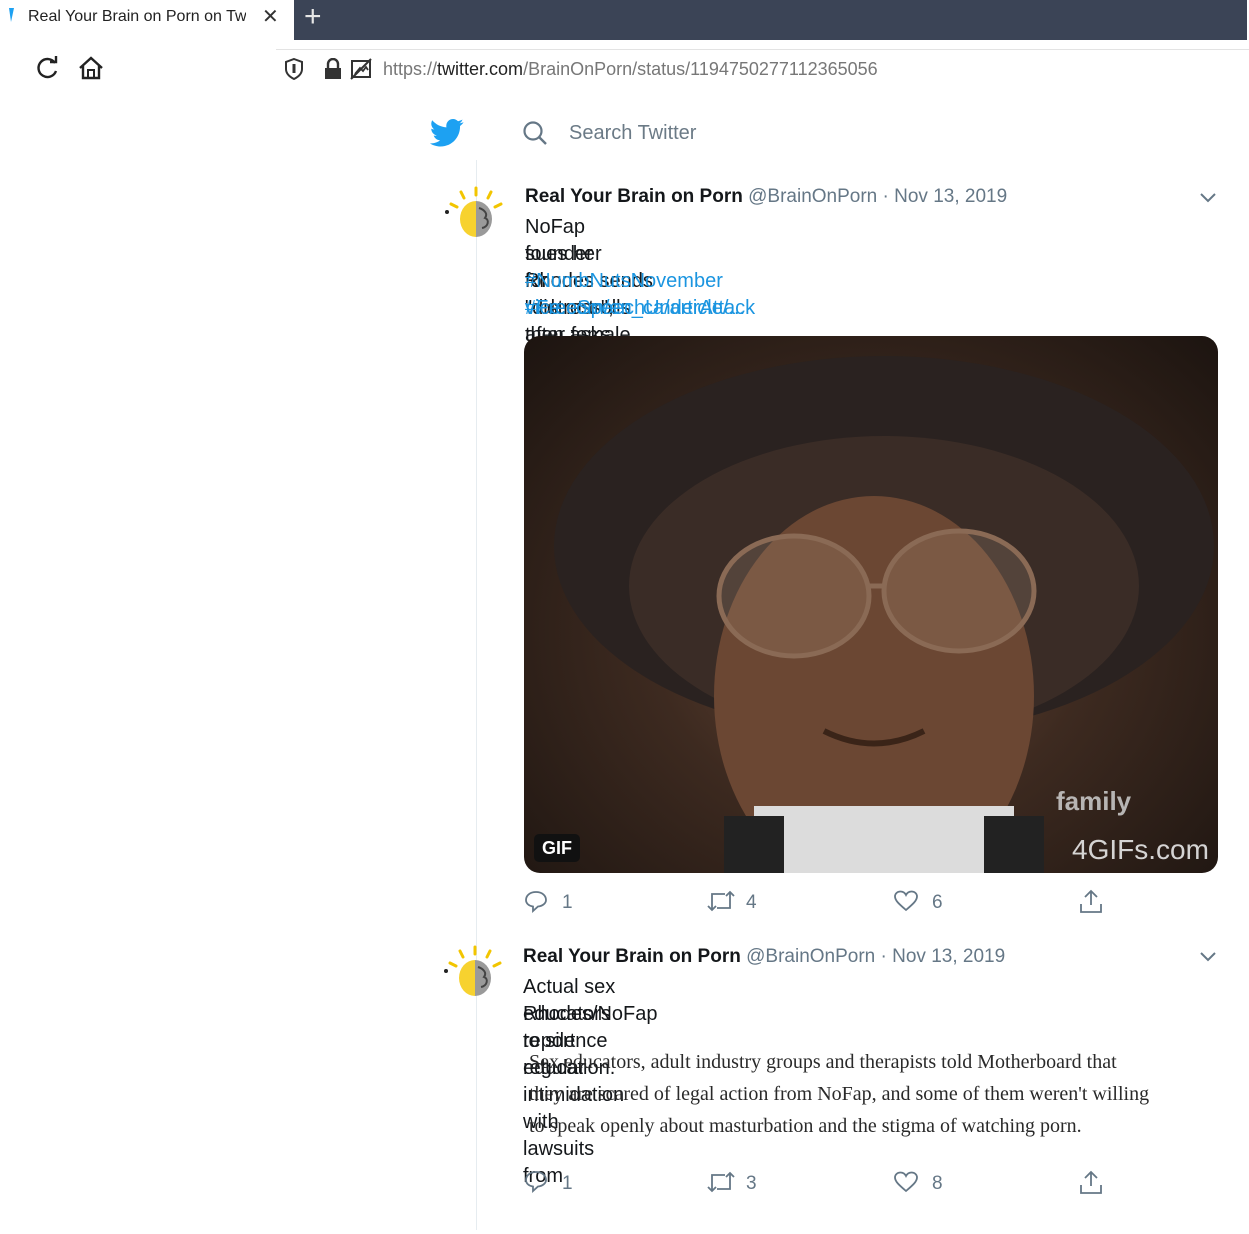 Image resolution: width=1249 pixels, height=1234 pixels. I want to click on tab-title: Real Your Brain on Porn on Tw, so click(137, 16).